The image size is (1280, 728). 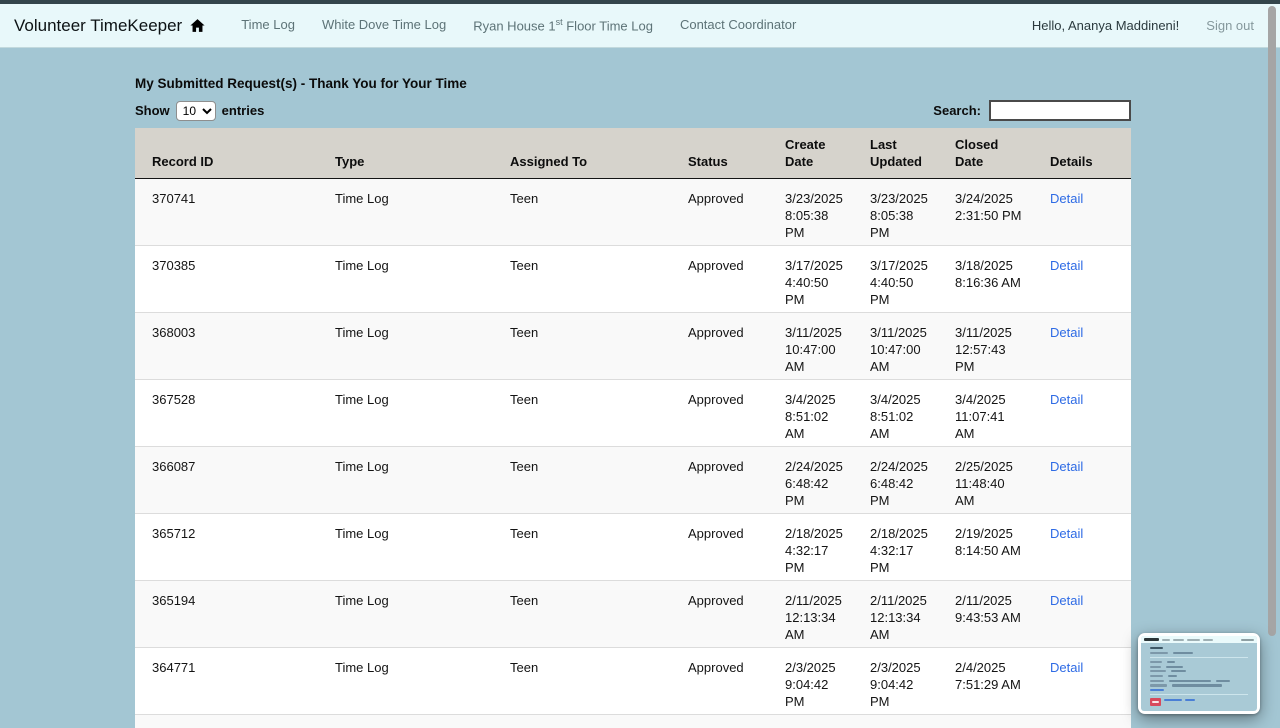 What do you see at coordinates (1272, 321) in the screenshot?
I see `vertical-scrollbar` at bounding box center [1272, 321].